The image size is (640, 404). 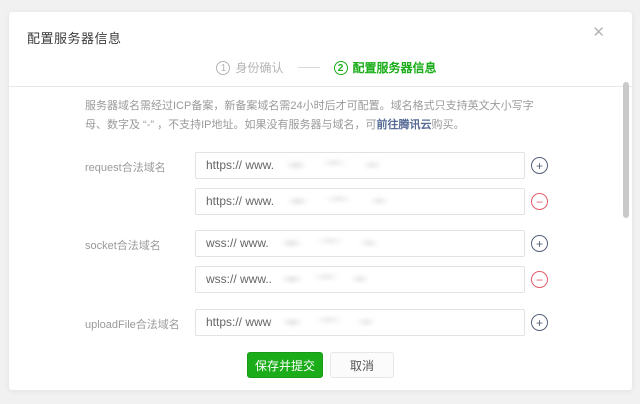 I want to click on tencent-cloud-link: 前往腾讯云, so click(x=404, y=125).